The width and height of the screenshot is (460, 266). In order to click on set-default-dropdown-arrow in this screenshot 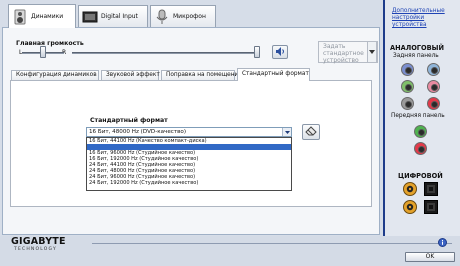, I will do `click(372, 52)`.